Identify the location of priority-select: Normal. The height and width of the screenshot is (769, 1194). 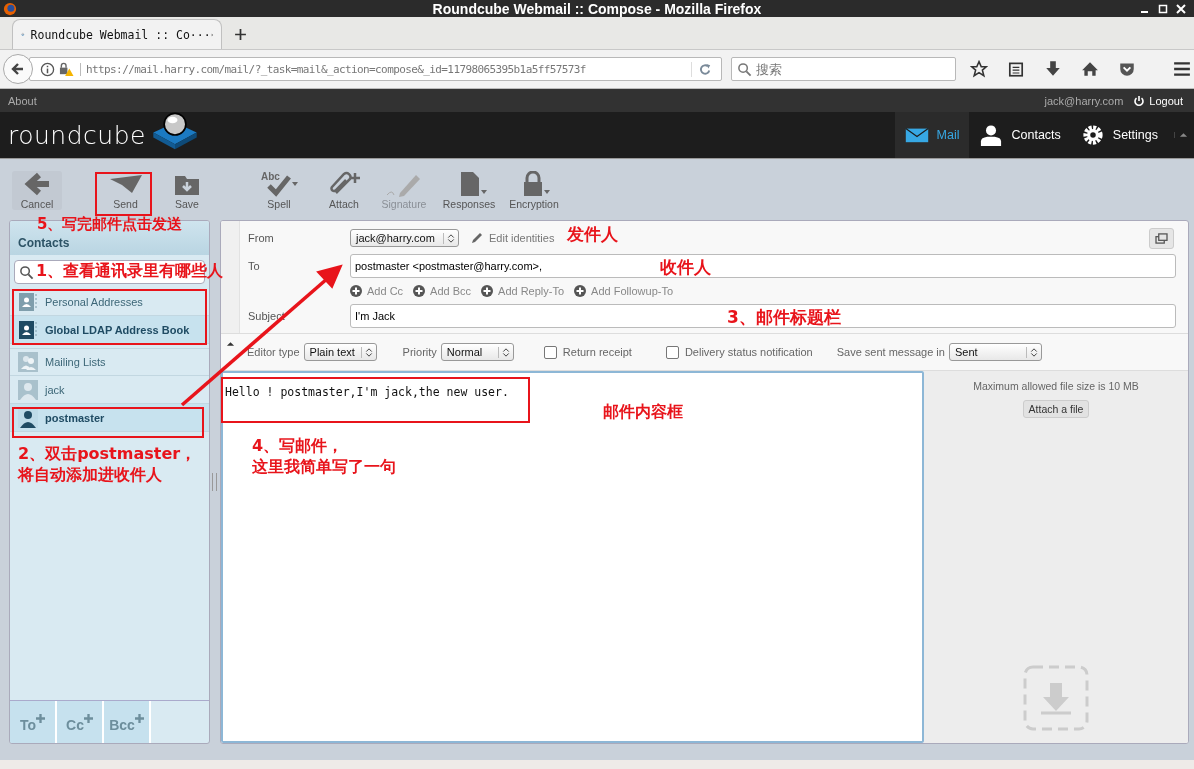
(477, 352).